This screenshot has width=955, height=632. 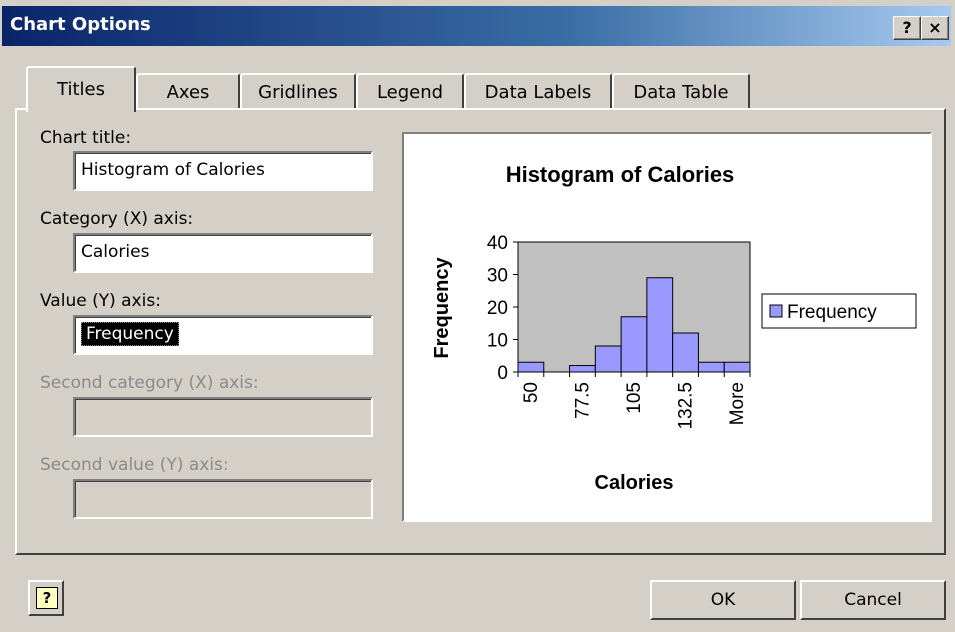 I want to click on tab-data-table: Data Table, so click(x=681, y=91).